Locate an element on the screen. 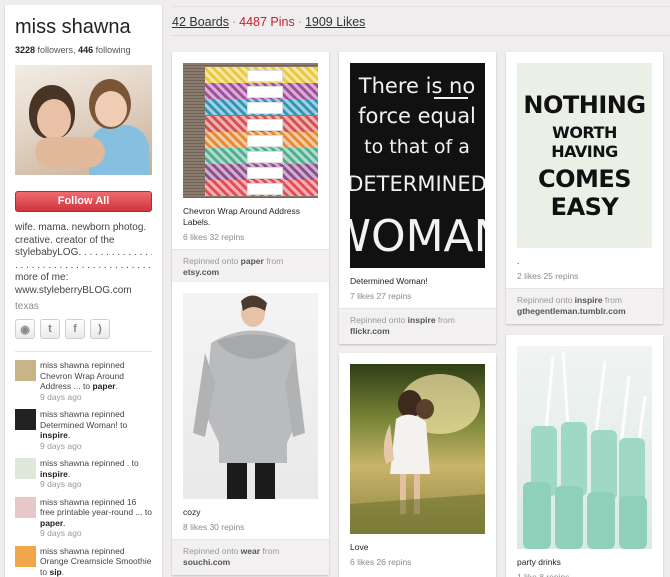 This screenshot has width=670, height=577. facebook-icon: f is located at coordinates (75, 329).